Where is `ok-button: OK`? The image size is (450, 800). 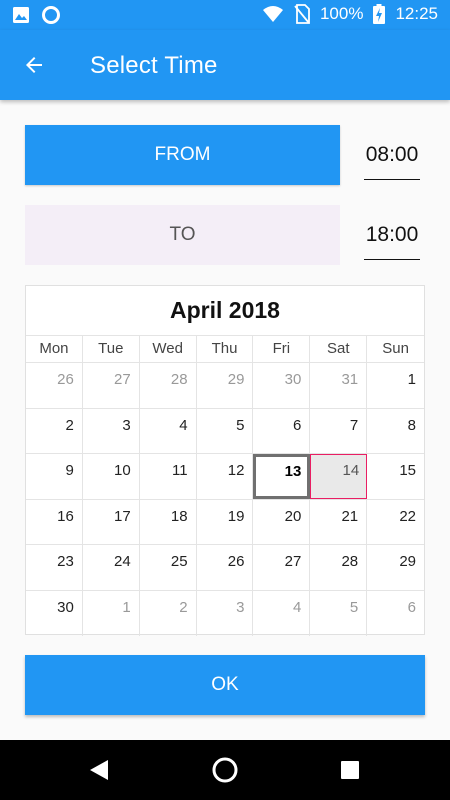 ok-button: OK is located at coordinates (225, 685).